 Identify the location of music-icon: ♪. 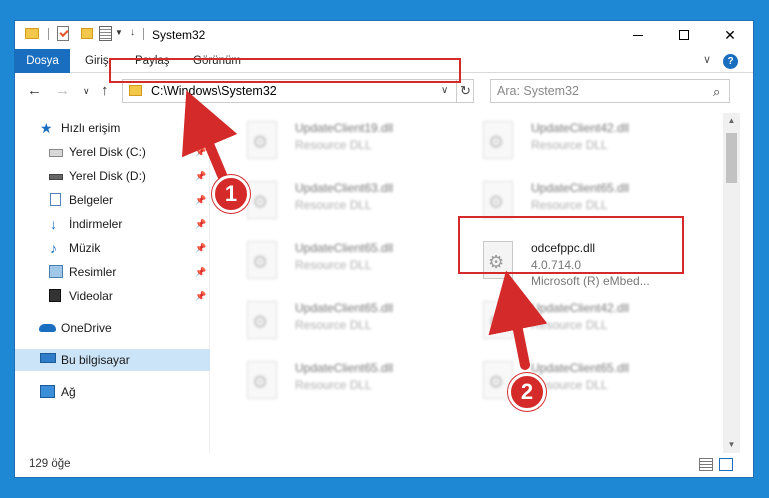
(53, 248).